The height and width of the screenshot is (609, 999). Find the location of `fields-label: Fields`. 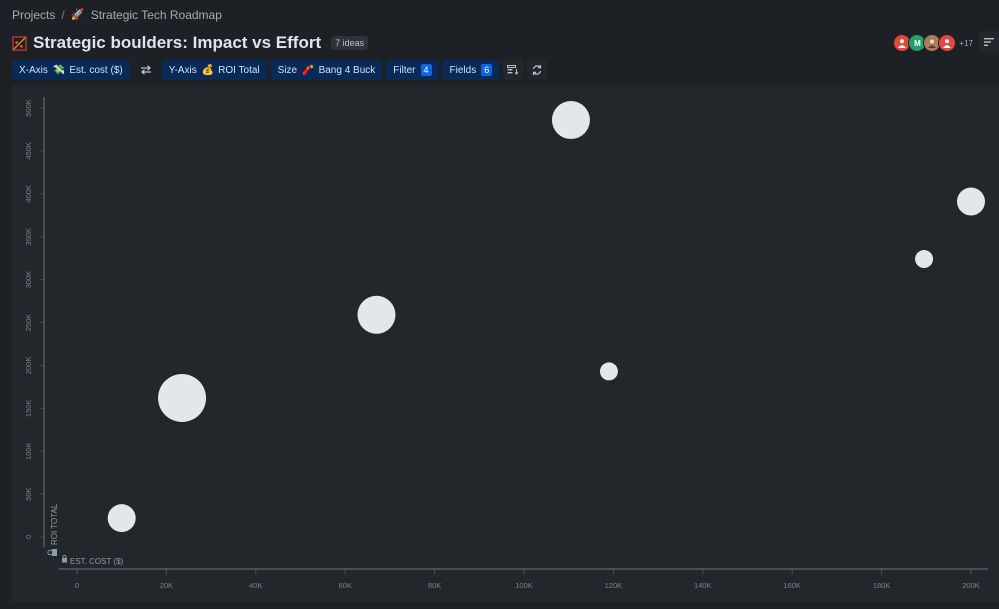

fields-label: Fields is located at coordinates (463, 70).